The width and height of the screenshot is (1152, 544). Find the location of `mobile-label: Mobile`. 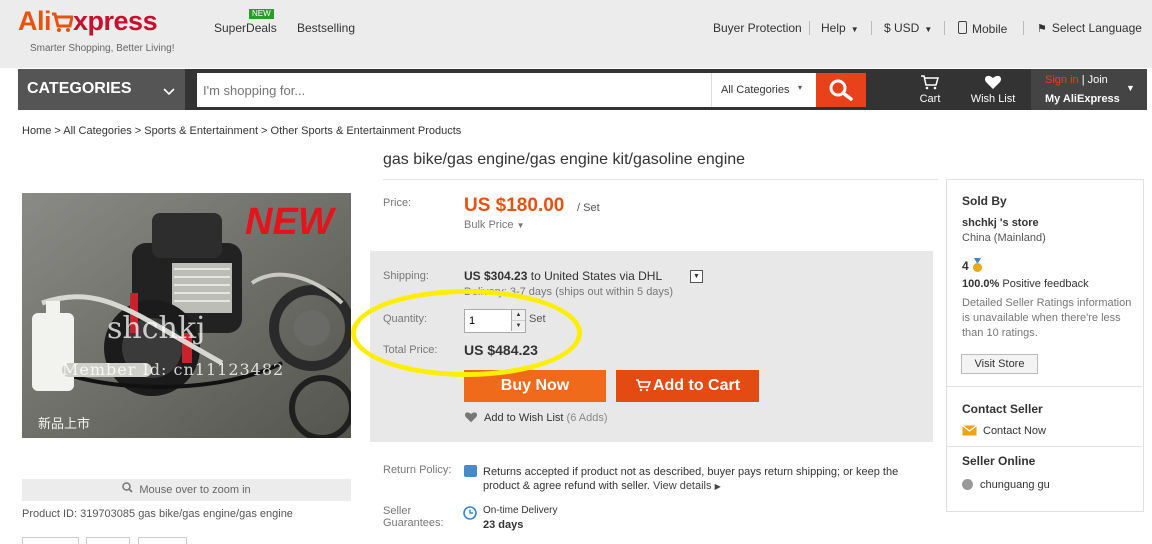

mobile-label: Mobile is located at coordinates (990, 29).